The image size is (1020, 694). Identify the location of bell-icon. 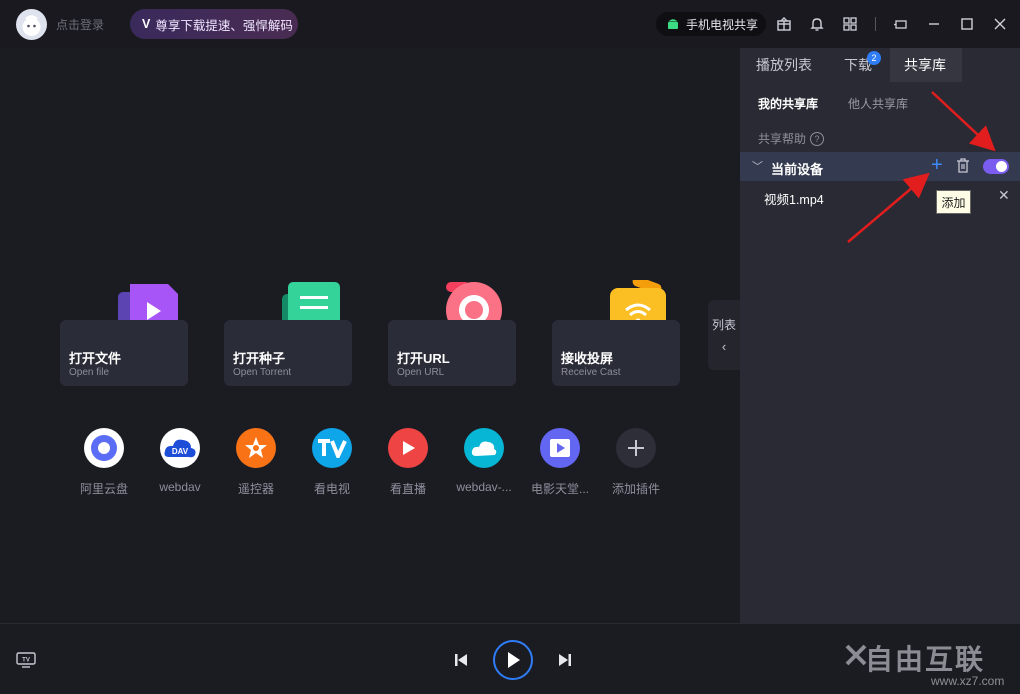
(817, 24).